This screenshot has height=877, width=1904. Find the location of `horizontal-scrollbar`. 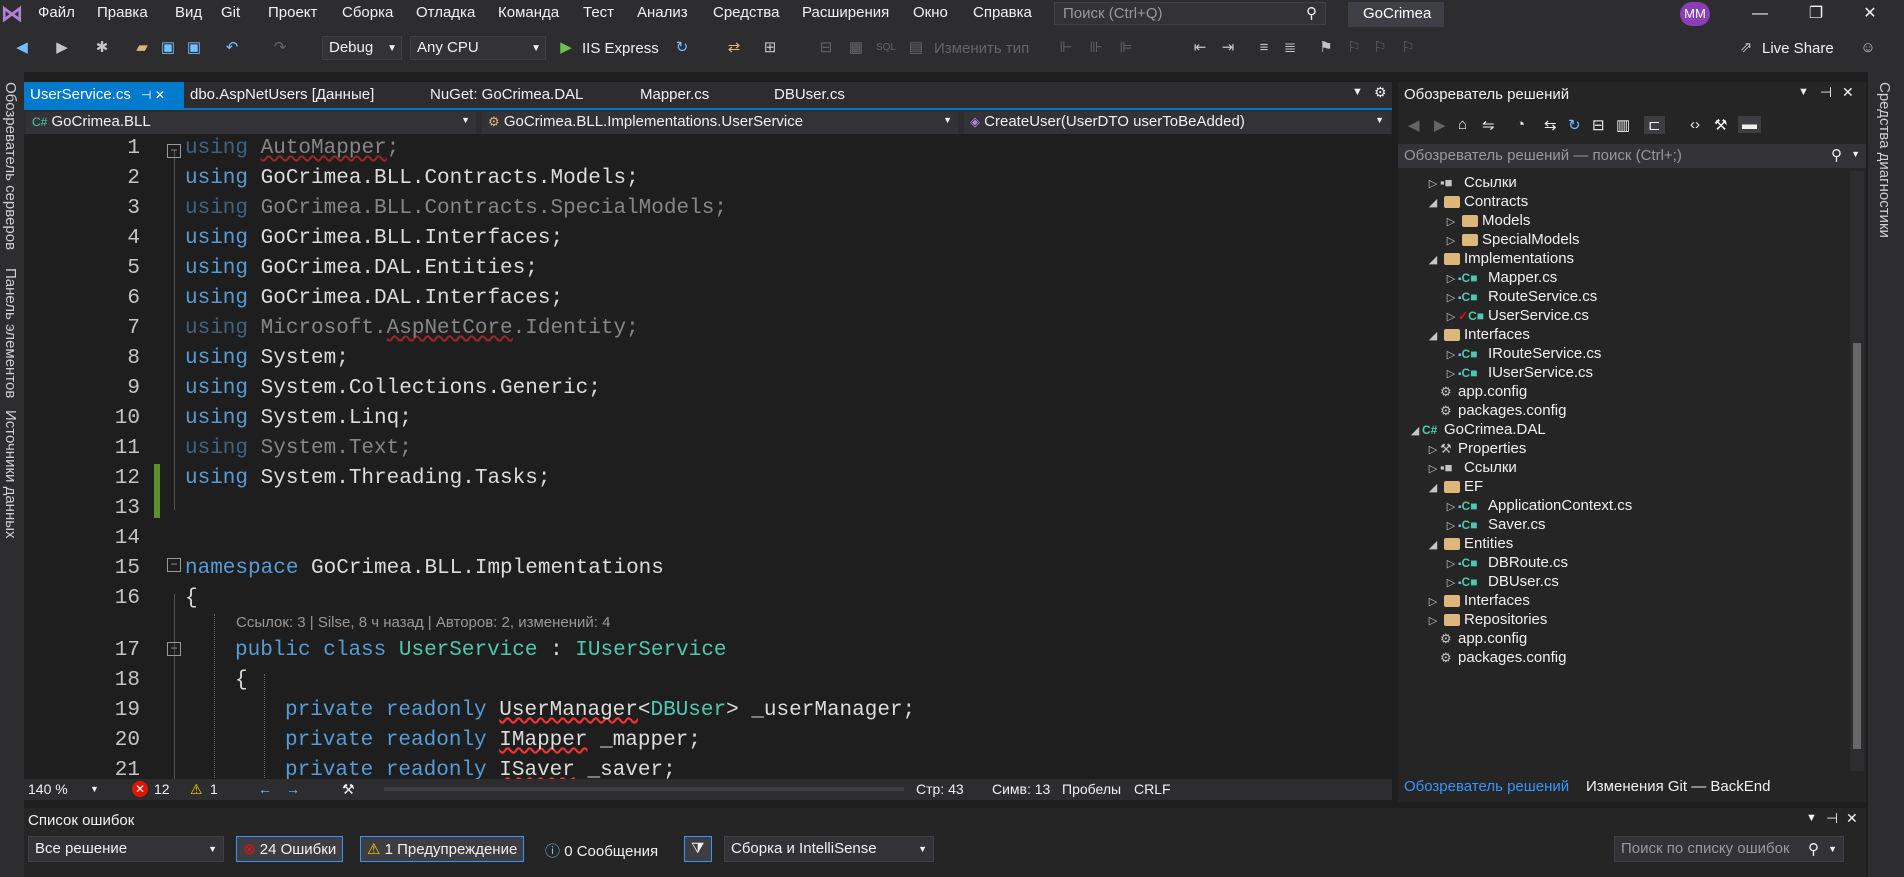

horizontal-scrollbar is located at coordinates (644, 789).